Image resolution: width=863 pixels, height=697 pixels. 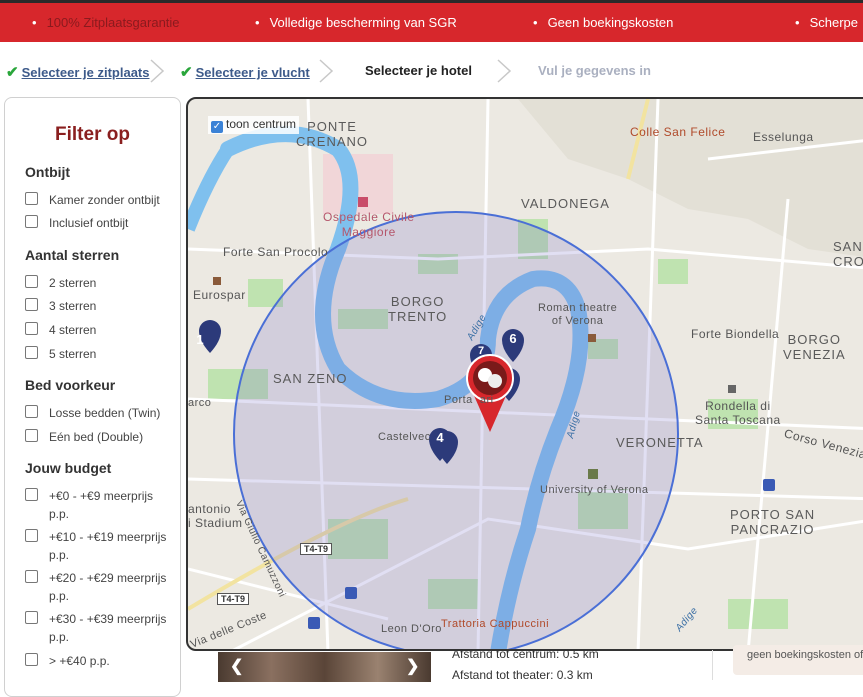 What do you see at coordinates (97, 628) in the screenshot?
I see `filter-option: +€30 - +€39 meerprijs p.p.` at bounding box center [97, 628].